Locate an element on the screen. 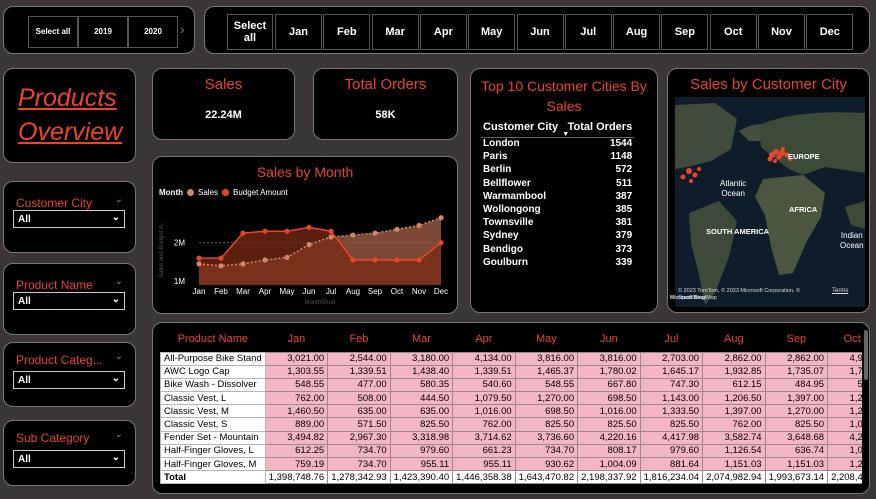 The width and height of the screenshot is (876, 499). chevron-right-icon: › is located at coordinates (182, 29).